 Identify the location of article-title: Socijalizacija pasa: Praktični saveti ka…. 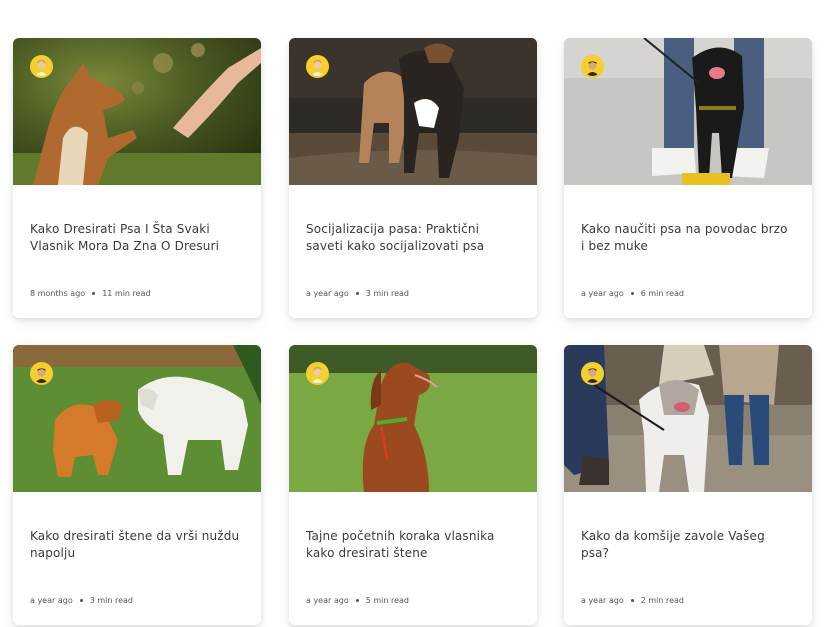
(413, 238).